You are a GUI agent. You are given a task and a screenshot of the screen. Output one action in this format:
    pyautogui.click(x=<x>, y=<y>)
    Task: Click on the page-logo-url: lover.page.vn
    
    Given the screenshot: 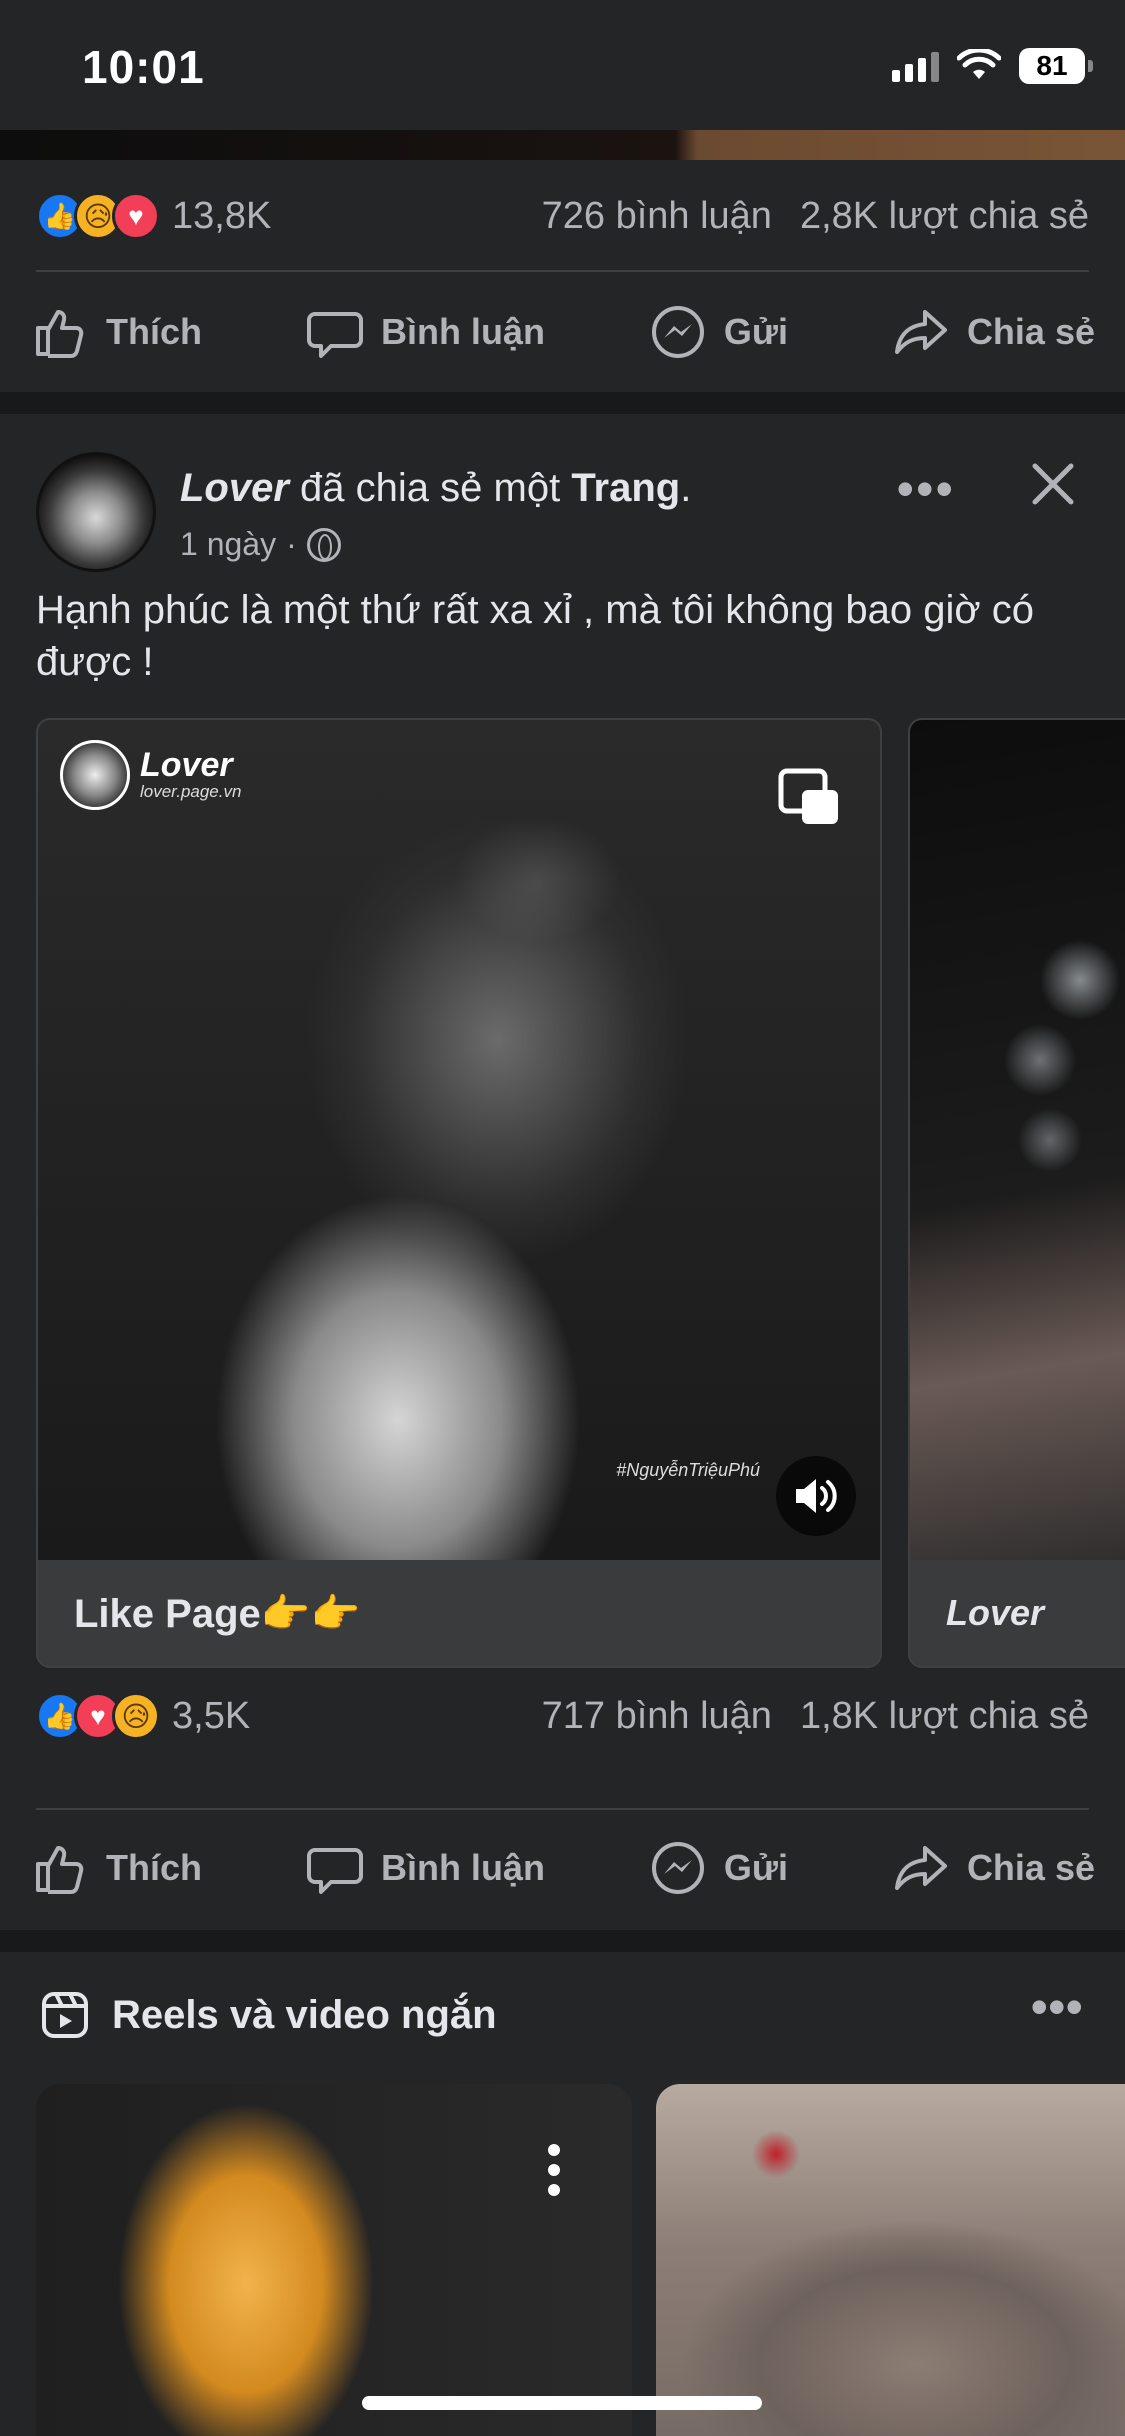 What is the action you would take?
    pyautogui.click(x=191, y=791)
    